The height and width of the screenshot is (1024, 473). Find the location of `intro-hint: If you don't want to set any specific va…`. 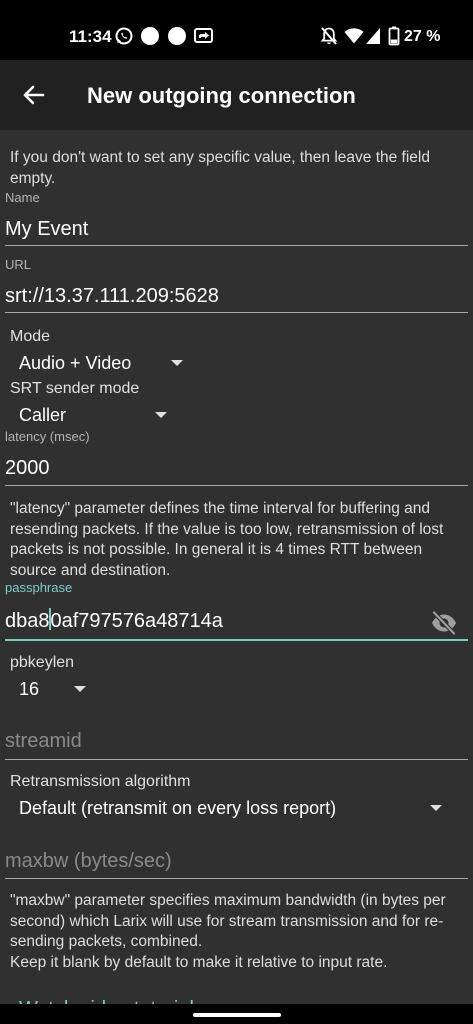

intro-hint: If you don't want to set any specific va… is located at coordinates (220, 168).